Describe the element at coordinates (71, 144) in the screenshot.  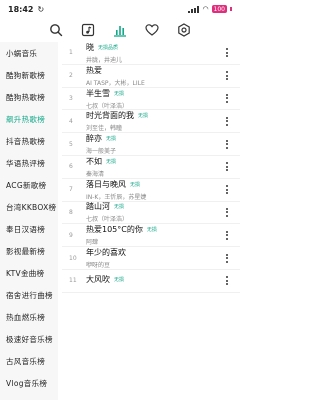
I see `song-rank: 5` at that location.